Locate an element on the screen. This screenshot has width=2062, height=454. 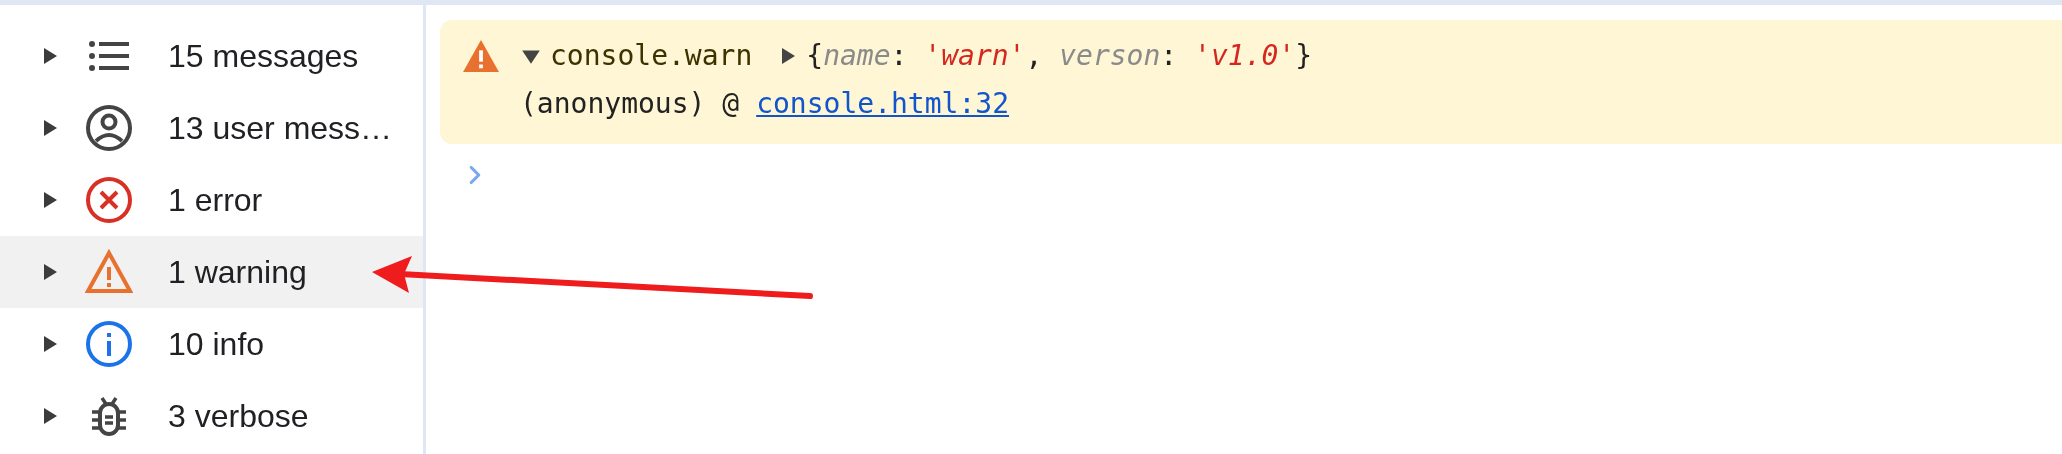
sidebar-item-label: 1 error is located at coordinates (215, 200).